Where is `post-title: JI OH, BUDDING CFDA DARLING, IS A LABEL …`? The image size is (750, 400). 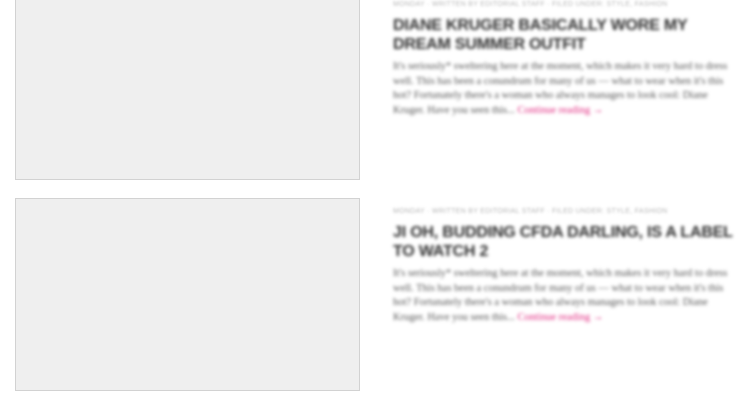
post-title: JI OH, BUDDING CFDA DARLING, IS A LABEL … is located at coordinates (563, 242).